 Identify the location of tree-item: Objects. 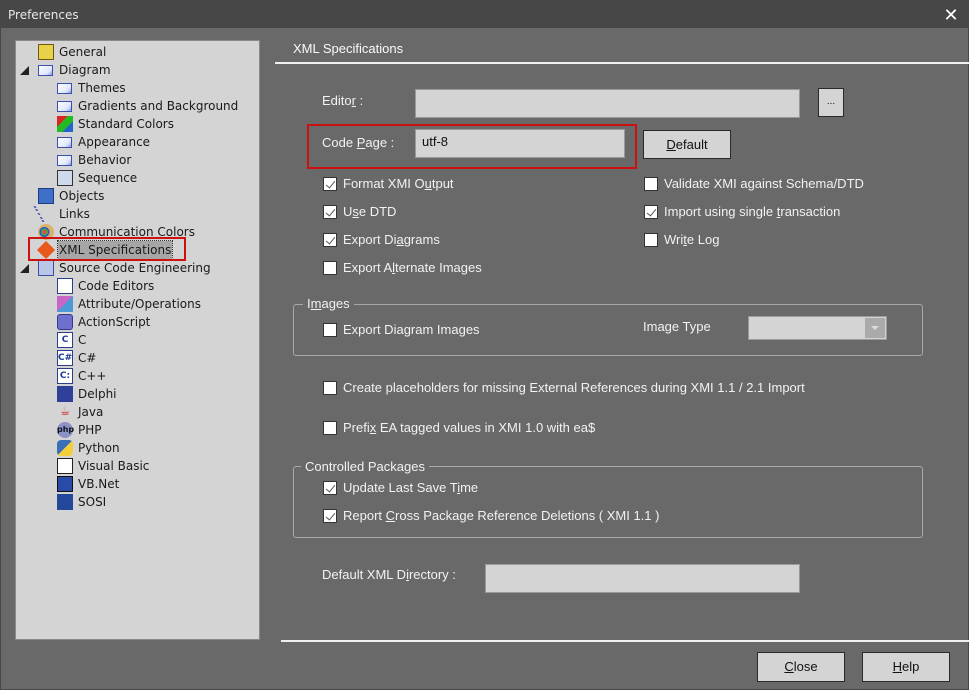
(136, 196).